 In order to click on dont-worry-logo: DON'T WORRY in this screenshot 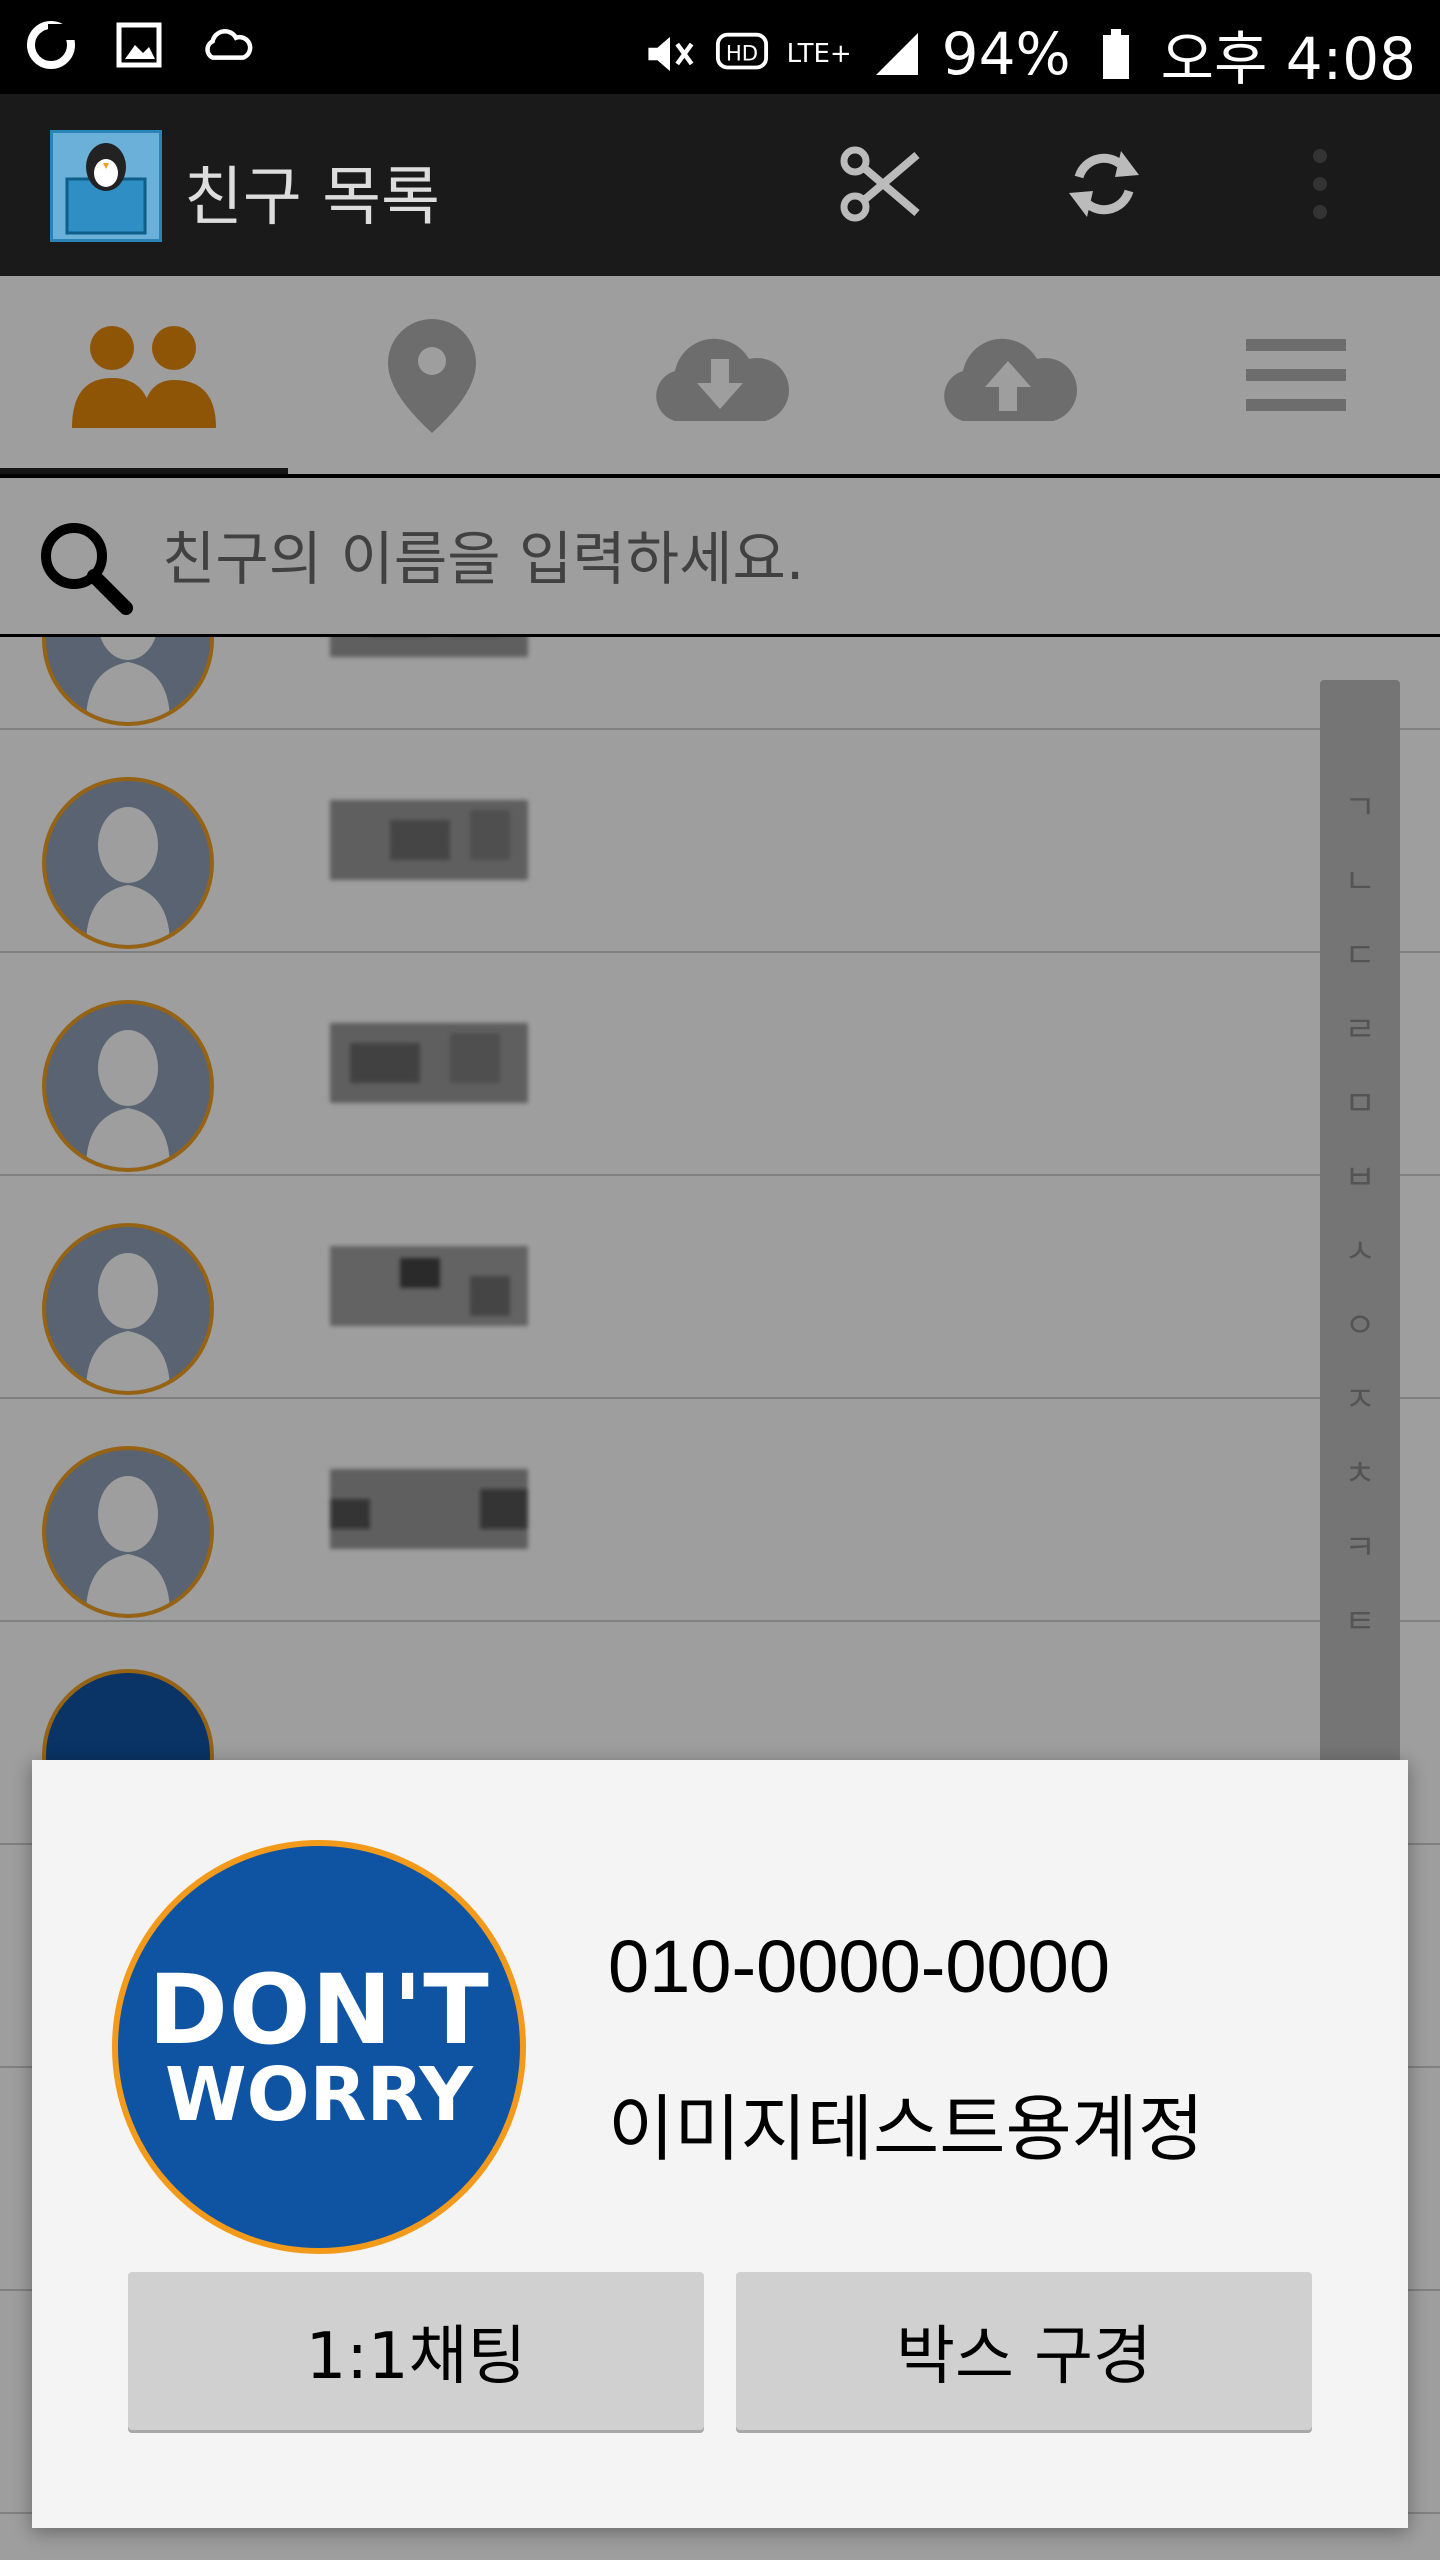, I will do `click(319, 2047)`.